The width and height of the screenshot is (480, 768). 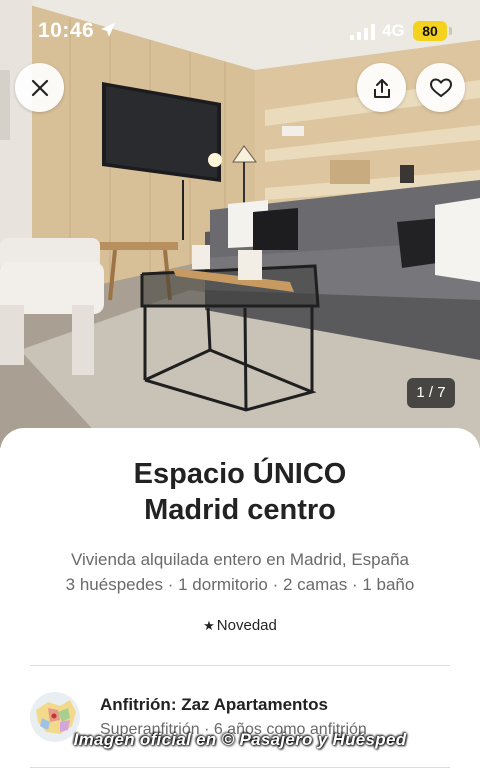 I want to click on new-badge-label: Novedad, so click(x=246, y=625).